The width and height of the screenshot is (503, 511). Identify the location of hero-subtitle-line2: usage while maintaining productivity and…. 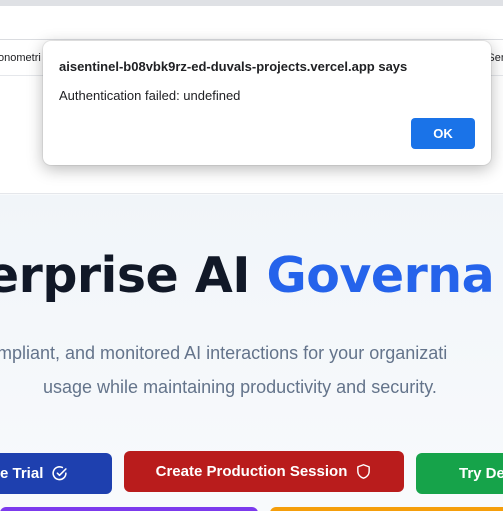
(240, 387).